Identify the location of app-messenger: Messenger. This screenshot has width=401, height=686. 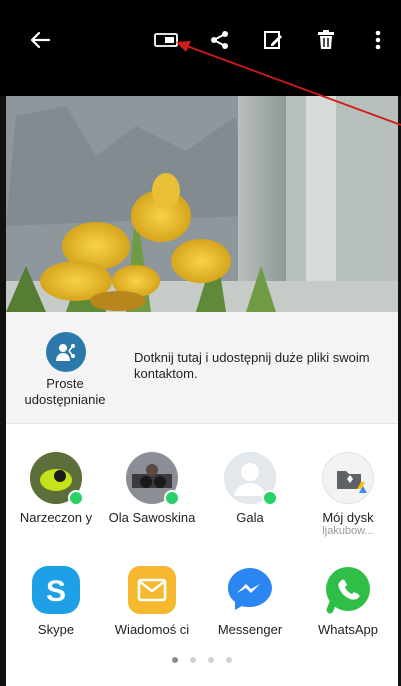
(250, 600).